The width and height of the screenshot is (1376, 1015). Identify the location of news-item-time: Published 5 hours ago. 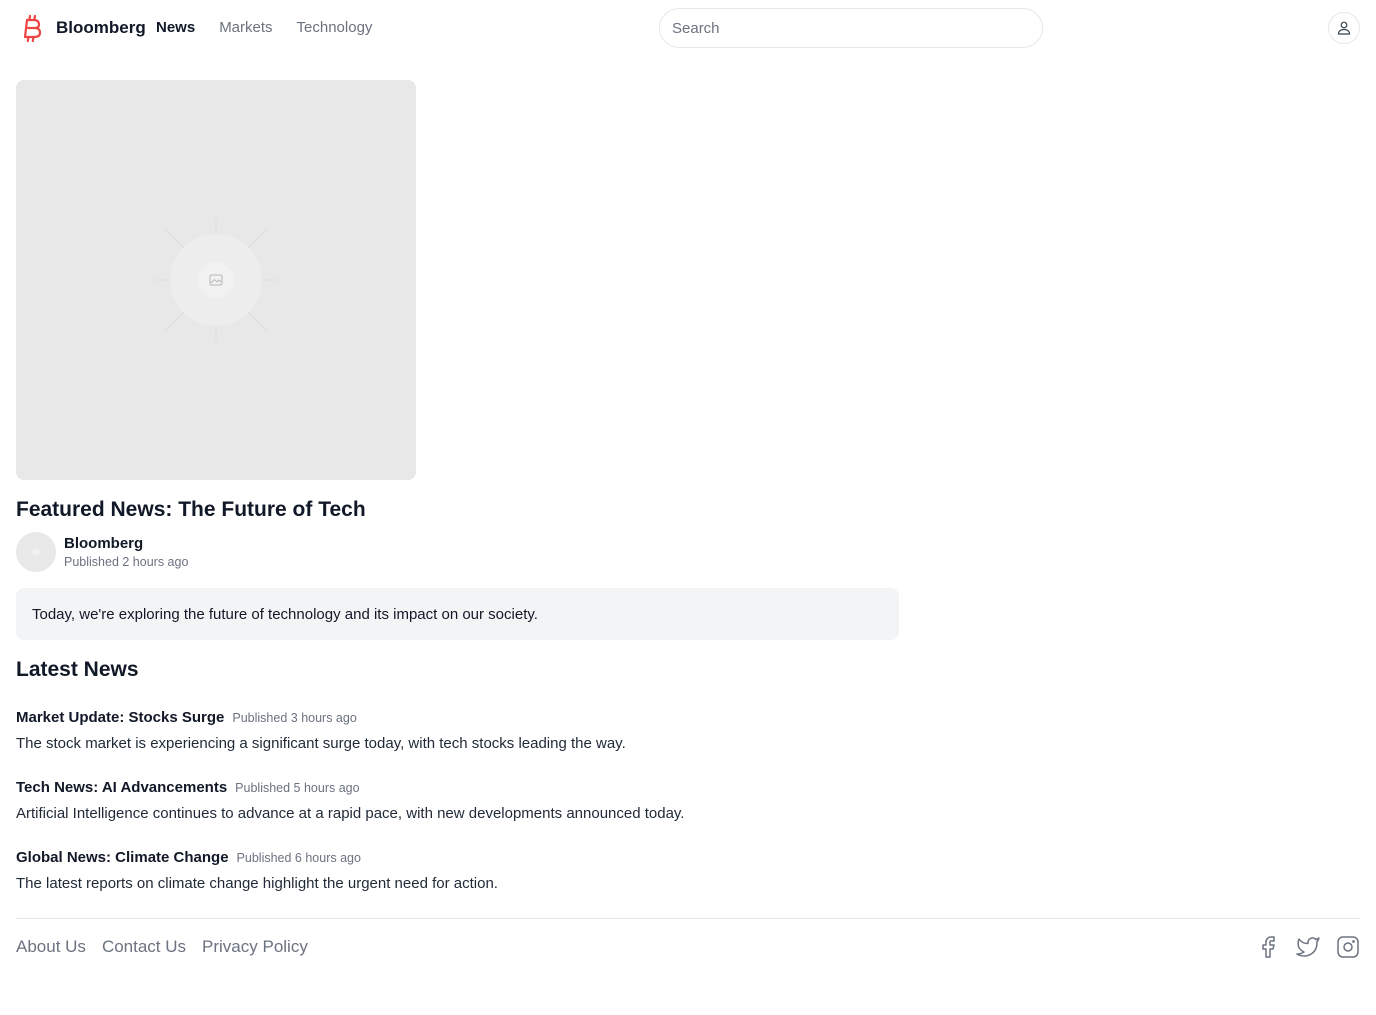
(297, 788).